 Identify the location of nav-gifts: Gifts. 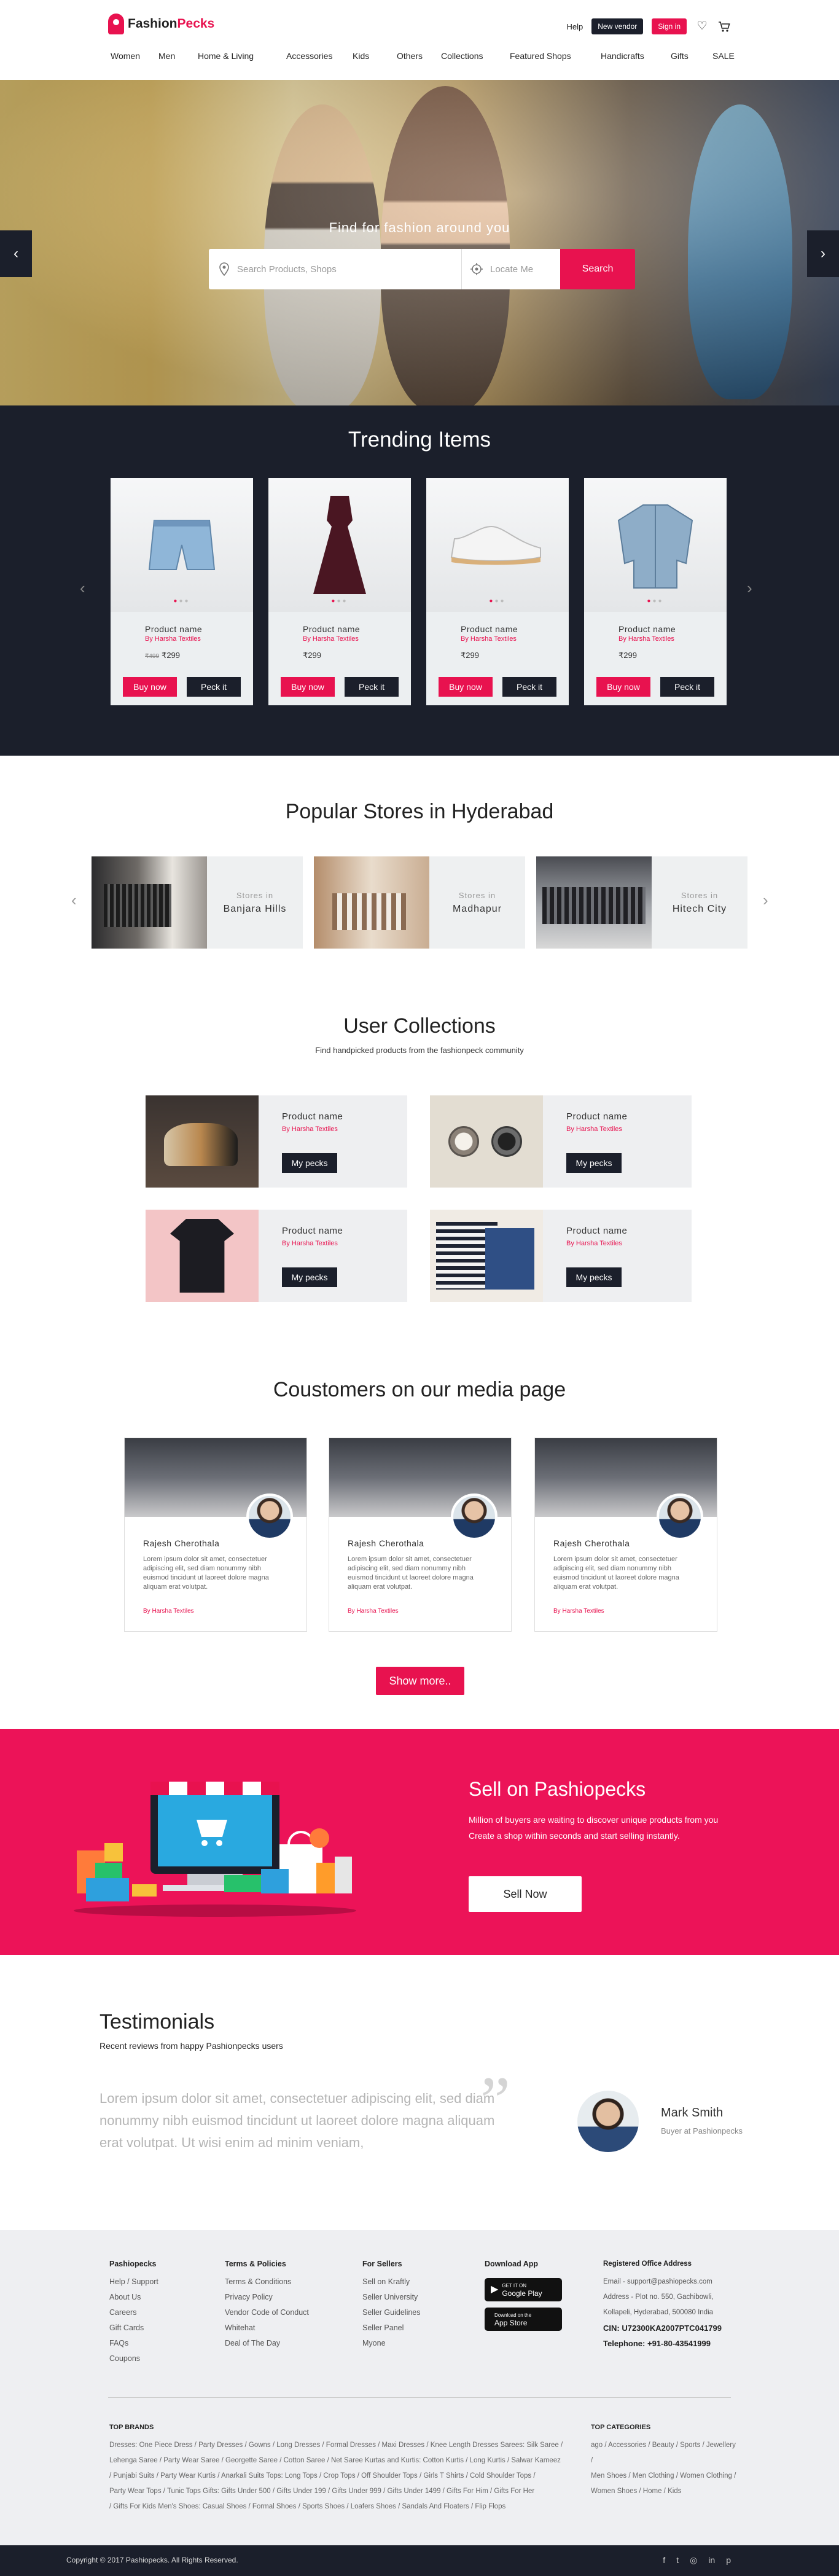
(691, 56).